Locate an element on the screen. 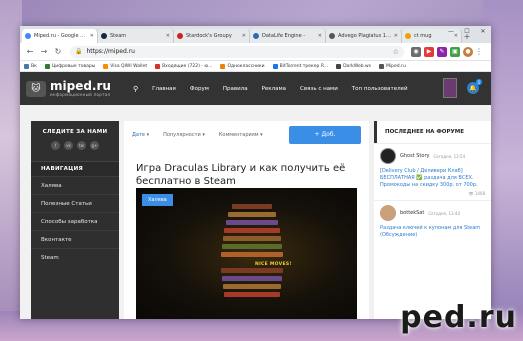  bookmark-star-icon: ☆ is located at coordinates (396, 52).